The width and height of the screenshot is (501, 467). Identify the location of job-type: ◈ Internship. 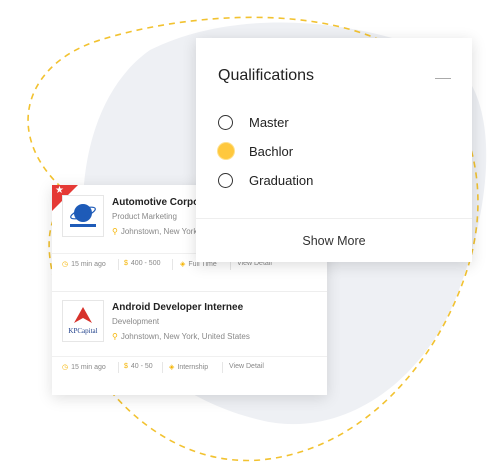
(188, 367).